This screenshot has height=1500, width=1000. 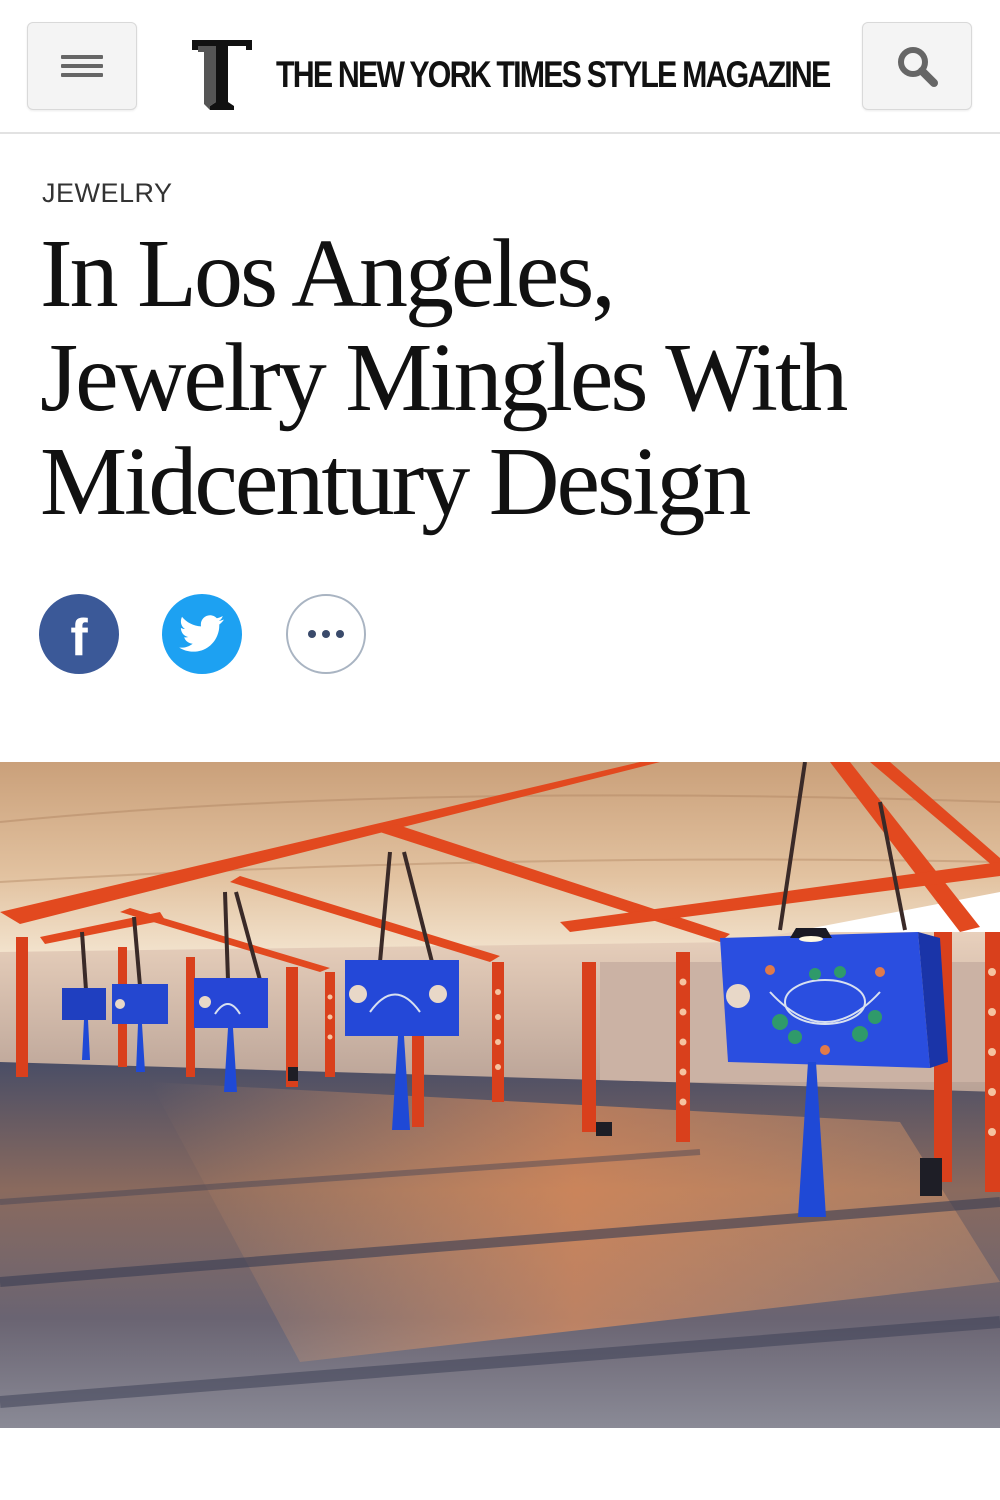 I want to click on twitter-bird-icon, so click(x=202, y=633).